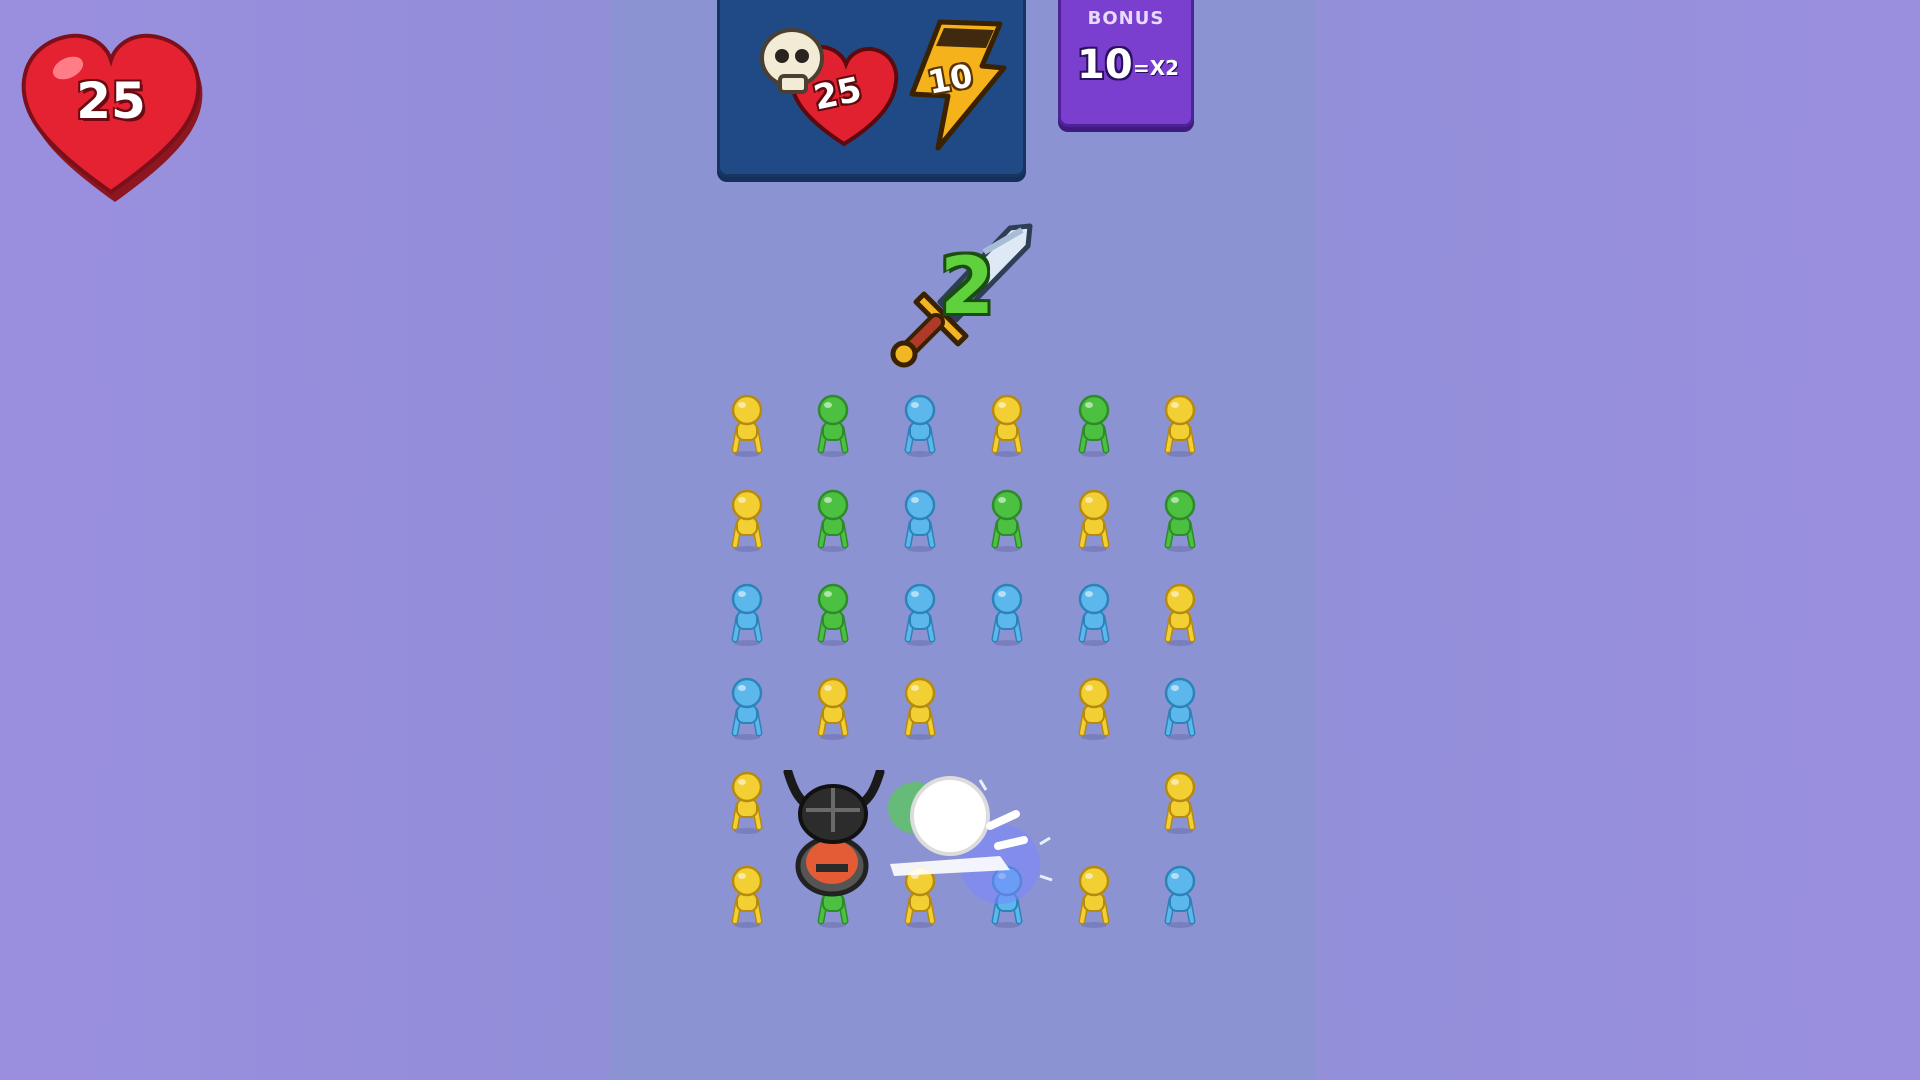  What do you see at coordinates (1105, 65) in the screenshot?
I see `bonus-value: 10` at bounding box center [1105, 65].